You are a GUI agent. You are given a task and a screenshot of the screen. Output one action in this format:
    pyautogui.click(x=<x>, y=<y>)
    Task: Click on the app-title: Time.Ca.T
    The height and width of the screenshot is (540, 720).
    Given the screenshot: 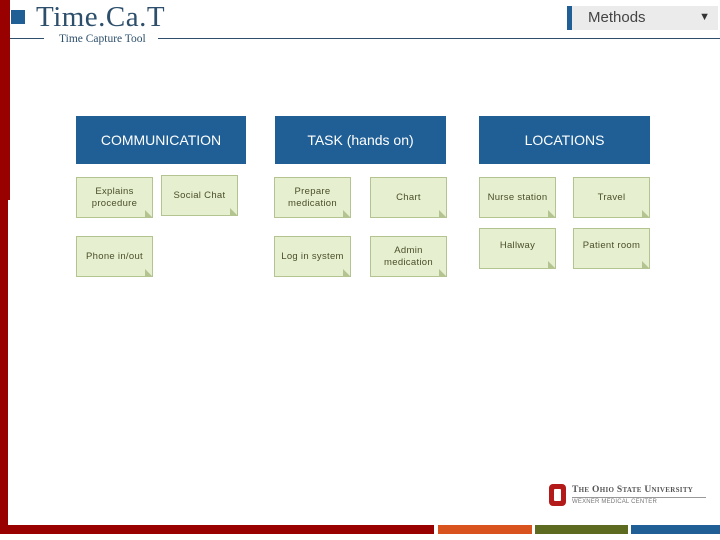 What is the action you would take?
    pyautogui.click(x=101, y=17)
    